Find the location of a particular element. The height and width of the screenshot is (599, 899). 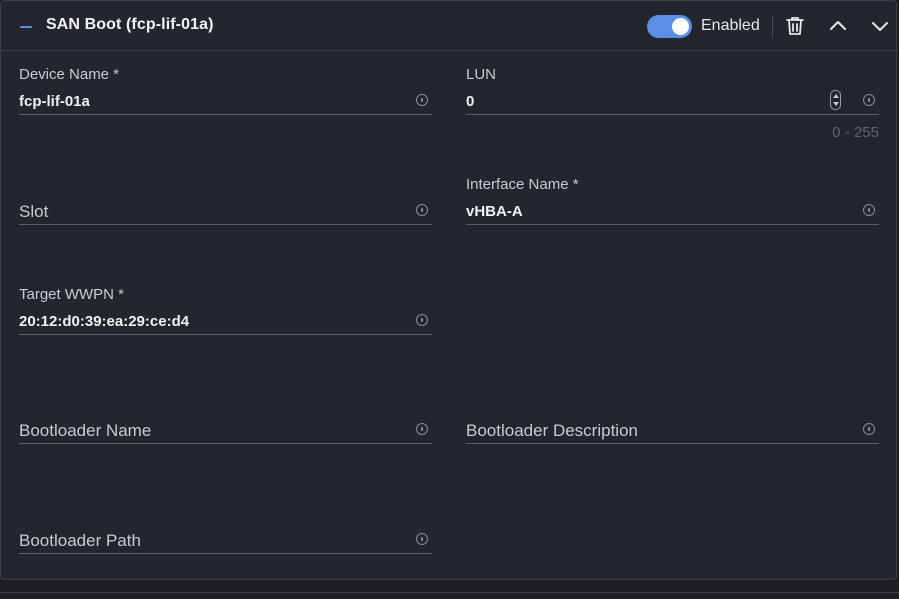

bootloader-name-field: Bootloader Name is located at coordinates (225, 419).